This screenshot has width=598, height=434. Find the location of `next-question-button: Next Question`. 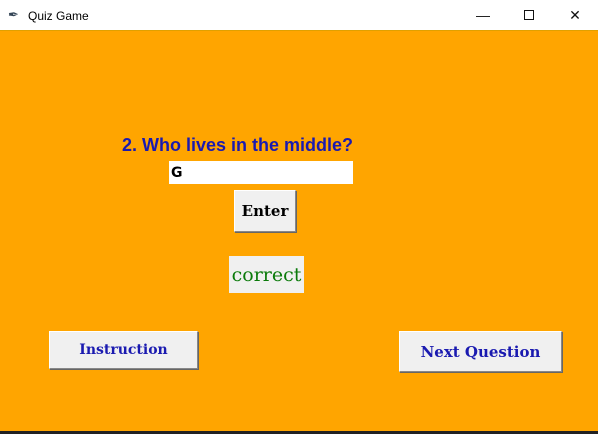

next-question-button: Next Question is located at coordinates (480, 351).